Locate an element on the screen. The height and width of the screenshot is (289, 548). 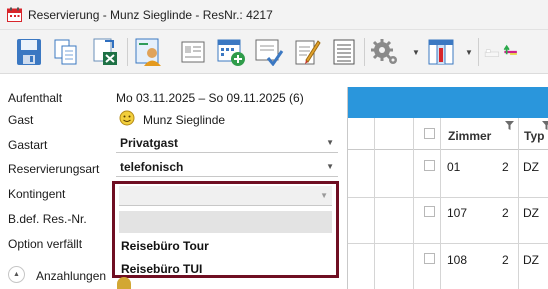
select-all-checkbox is located at coordinates (429, 133).